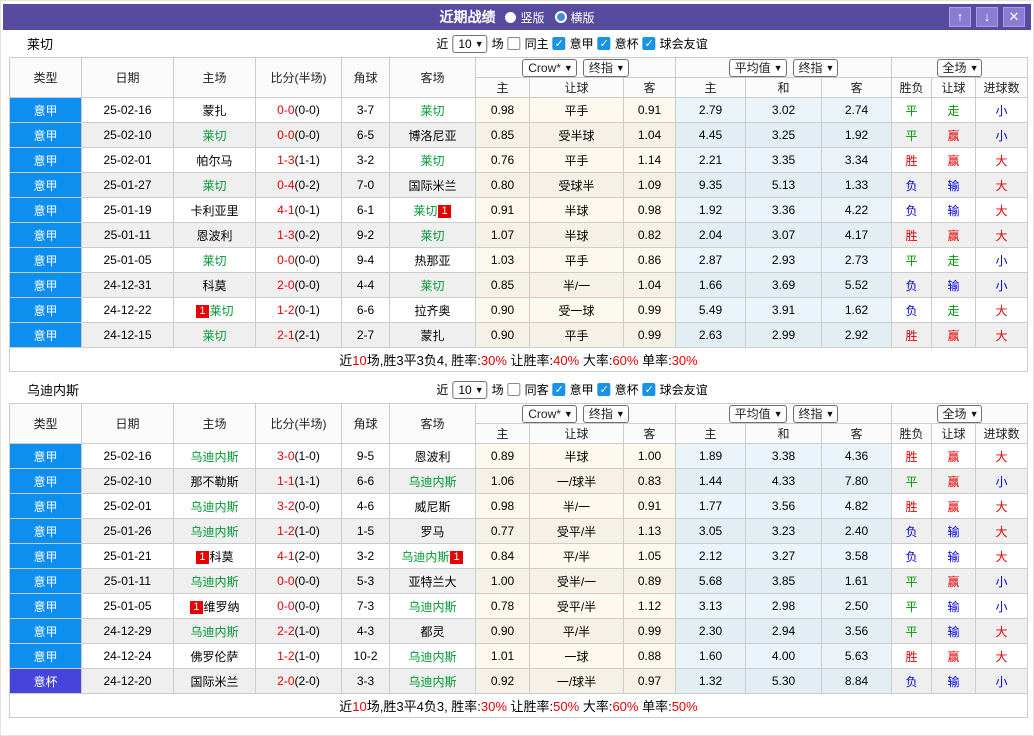 Image resolution: width=1034 pixels, height=736 pixels. I want to click on handicap-home-odds-cell: 0.98, so click(502, 506).